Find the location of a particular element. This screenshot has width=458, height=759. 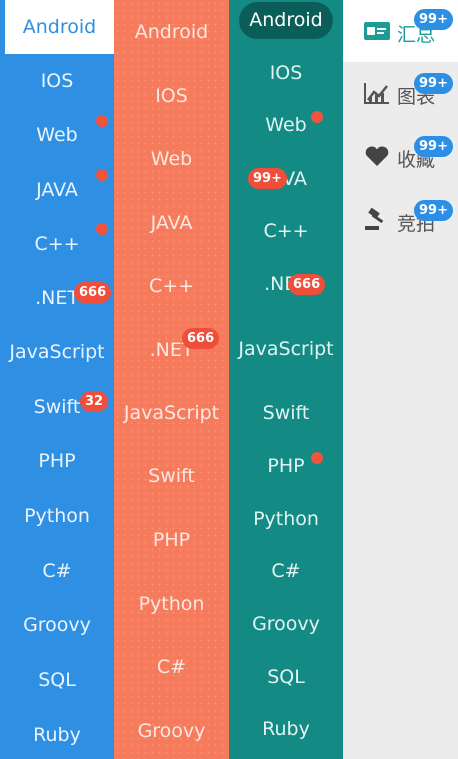

swift-count-badge: 32 is located at coordinates (94, 401).